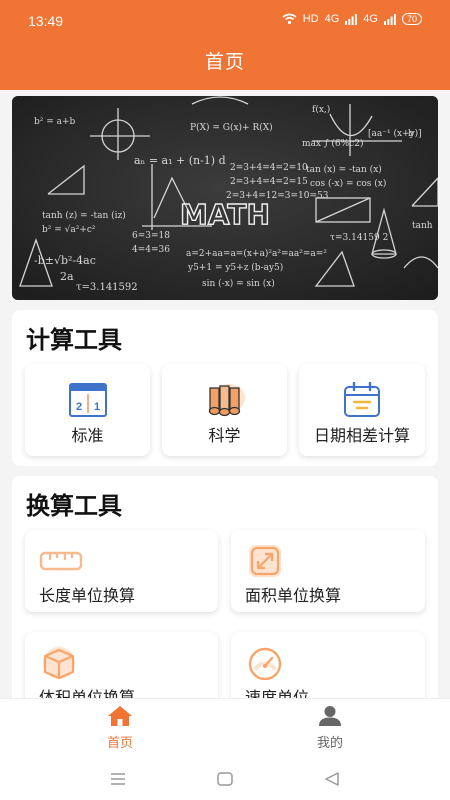  I want to click on home-icon, so click(120, 716).